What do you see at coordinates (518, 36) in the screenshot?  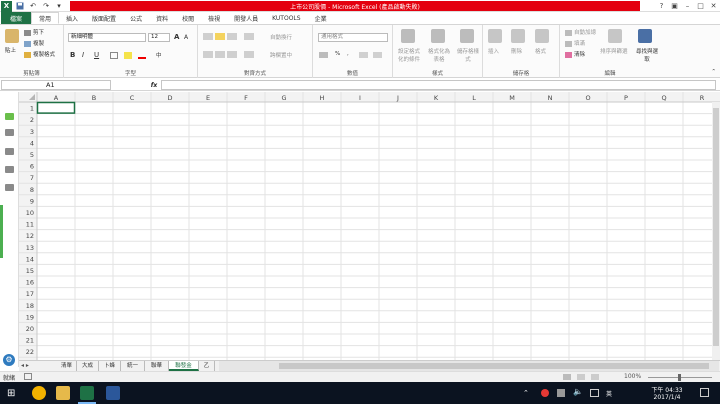 I see `delete-cells-icon` at bounding box center [518, 36].